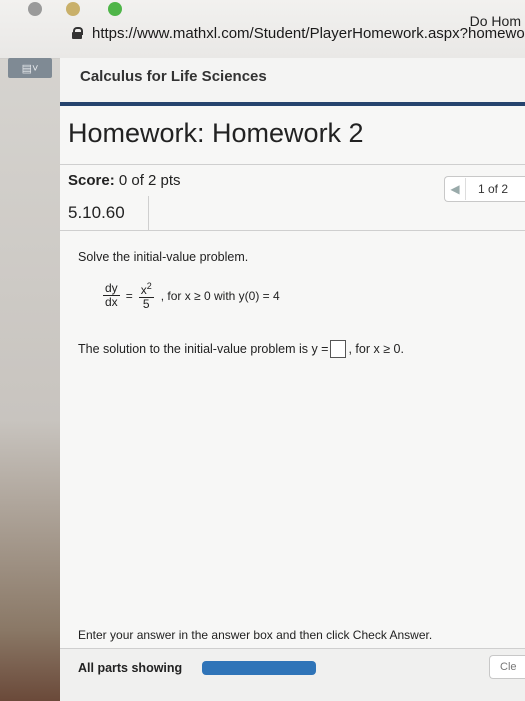  Describe the element at coordinates (146, 296) in the screenshot. I see `fraction-x2-over-5: x2 5` at that location.